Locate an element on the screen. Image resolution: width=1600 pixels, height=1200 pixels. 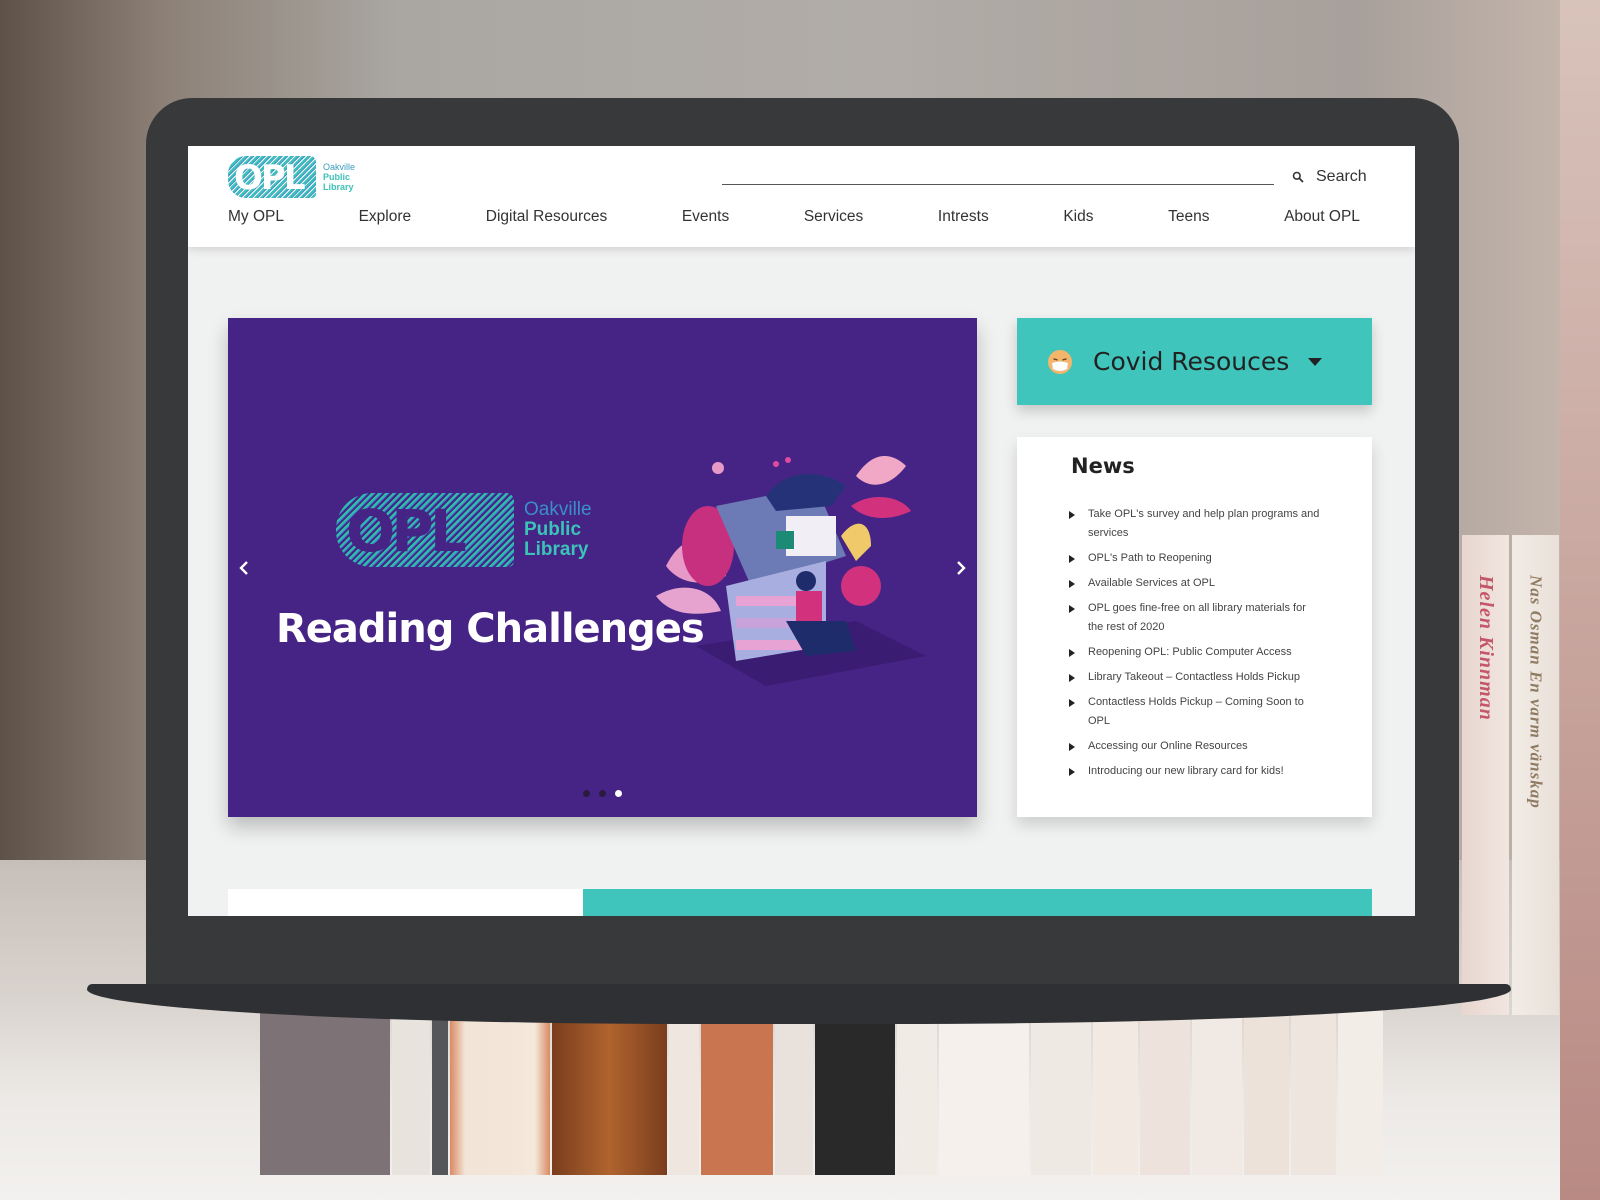
chevron-right-icon is located at coordinates (961, 568).